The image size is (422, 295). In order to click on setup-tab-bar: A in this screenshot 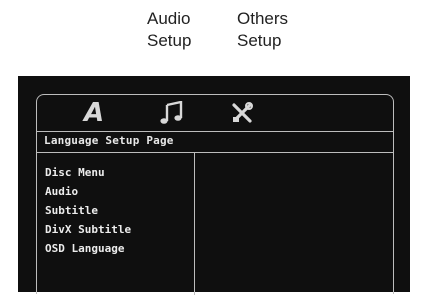, I will do `click(215, 113)`.